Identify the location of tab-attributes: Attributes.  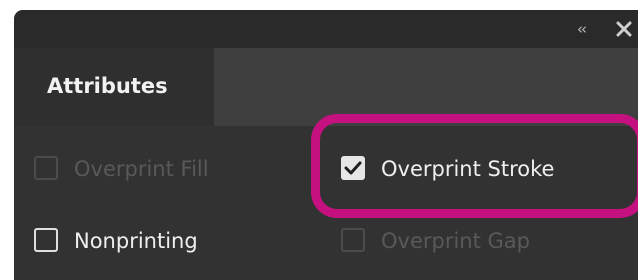
(114, 87).